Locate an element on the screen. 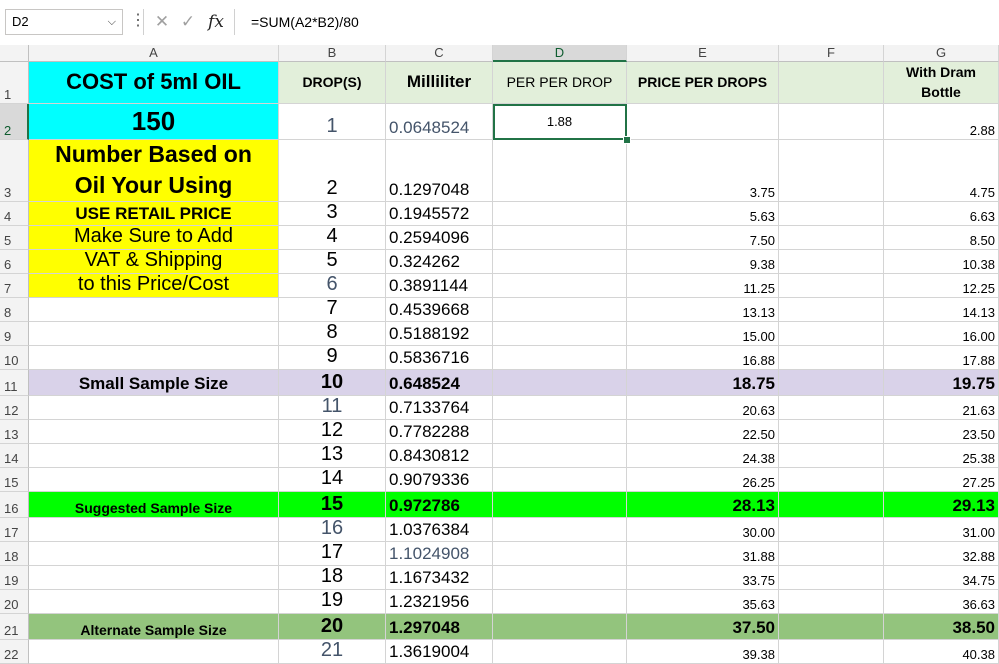  cell-c20: 1.2321956 is located at coordinates (439, 602).